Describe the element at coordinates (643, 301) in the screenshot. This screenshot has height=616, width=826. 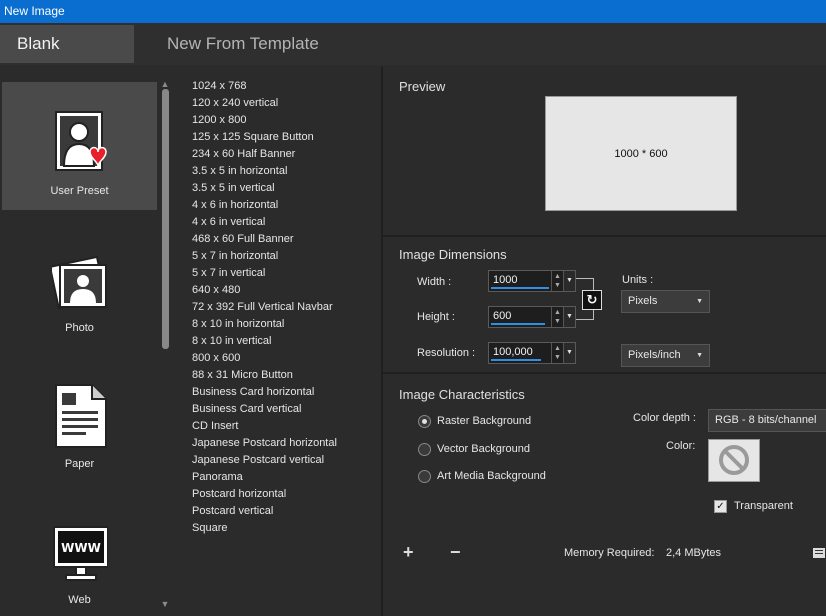
I see `units-value: Pixels` at that location.